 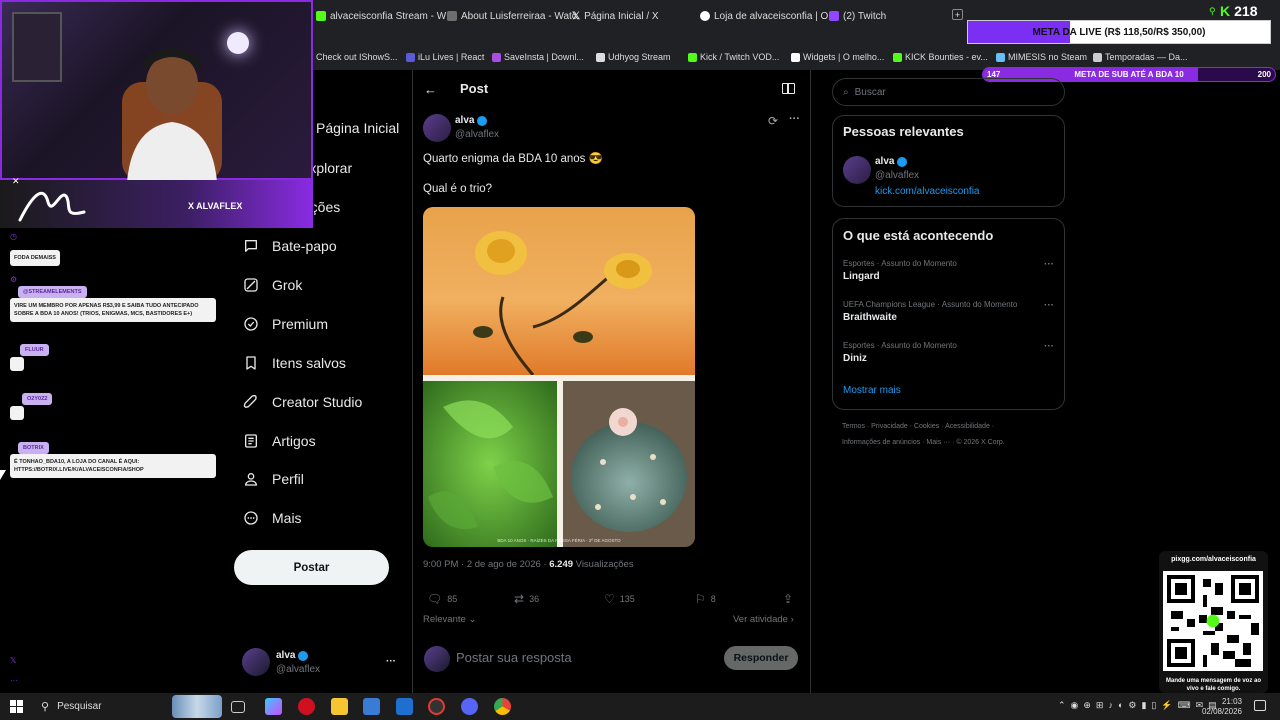 What do you see at coordinates (238, 707) in the screenshot?
I see `task-view-icon` at bounding box center [238, 707].